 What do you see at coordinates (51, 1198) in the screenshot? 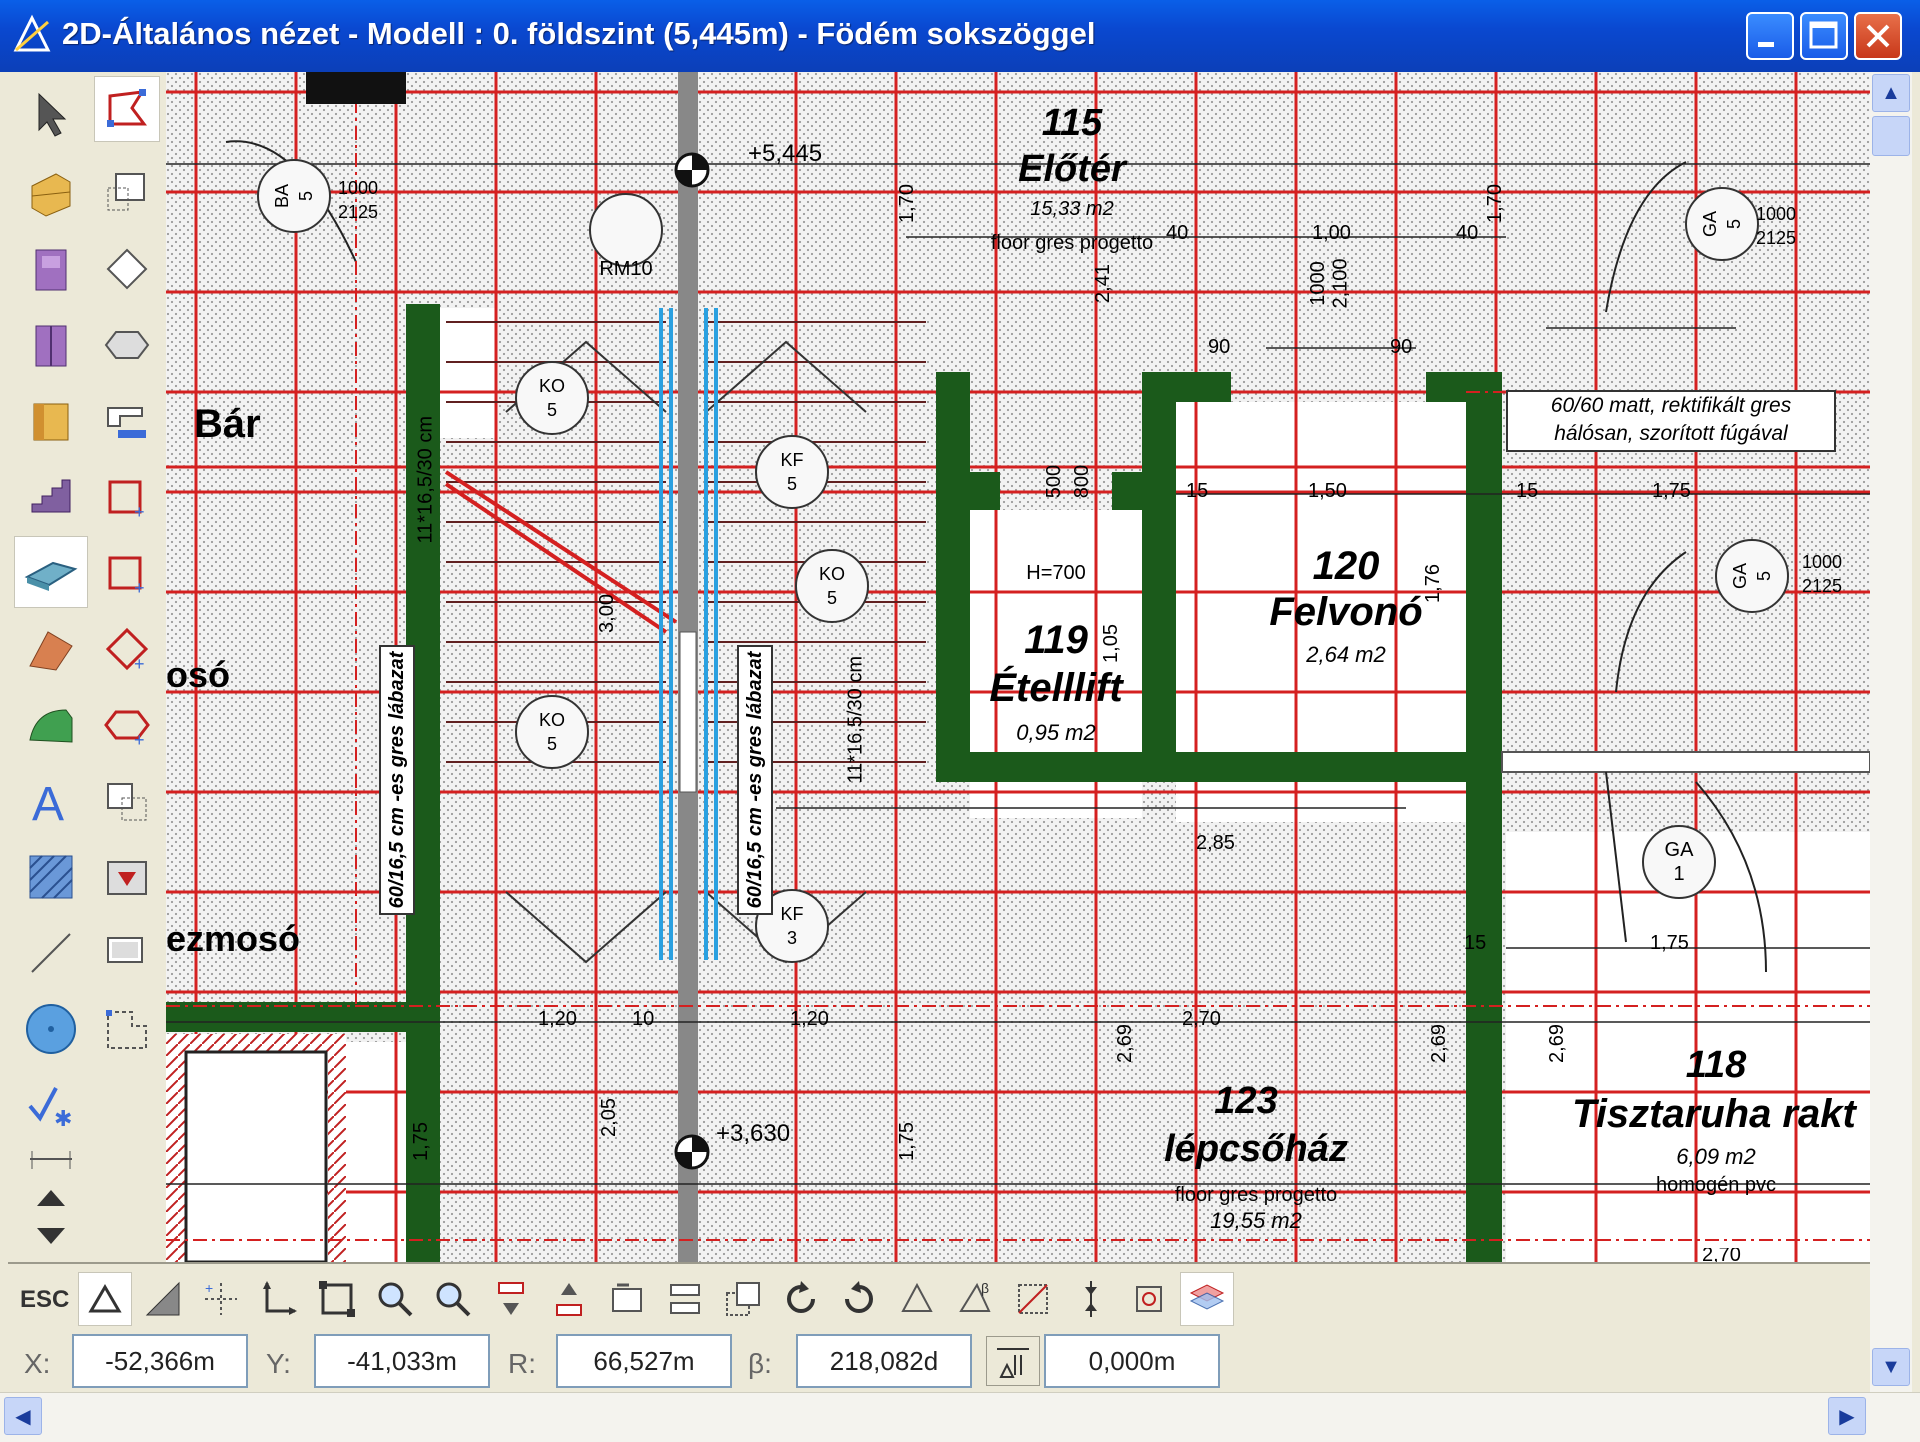
I see `arrow-up-icon` at bounding box center [51, 1198].